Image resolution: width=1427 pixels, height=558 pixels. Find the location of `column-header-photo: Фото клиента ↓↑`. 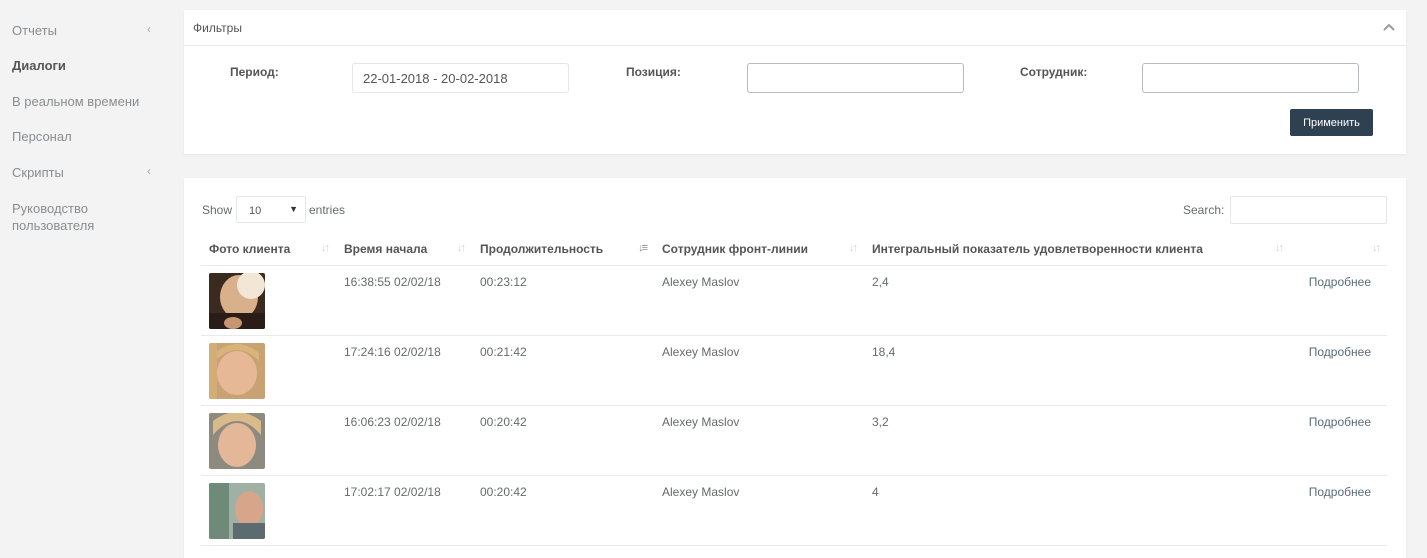

column-header-photo: Фото клиента ↓↑ is located at coordinates (268, 249).